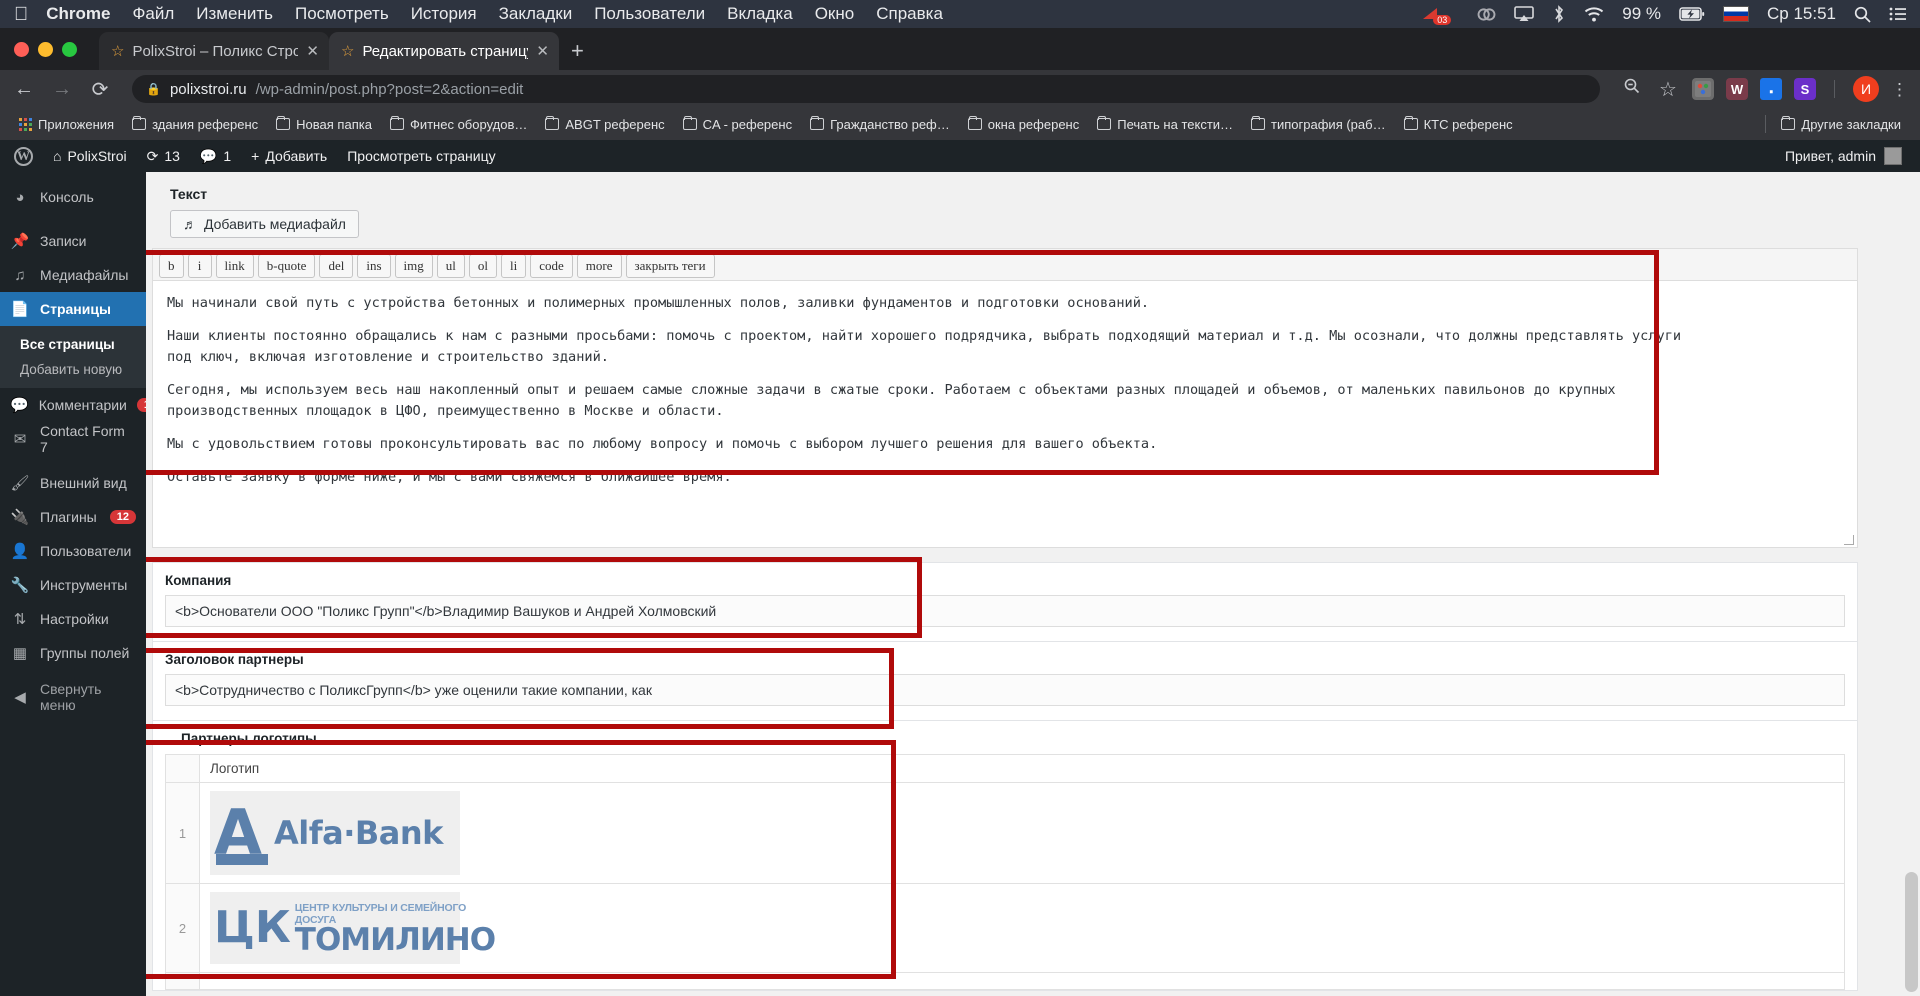 This screenshot has height=996, width=1920. What do you see at coordinates (324, 123) in the screenshot?
I see `bookmark-item: Новая папка` at bounding box center [324, 123].